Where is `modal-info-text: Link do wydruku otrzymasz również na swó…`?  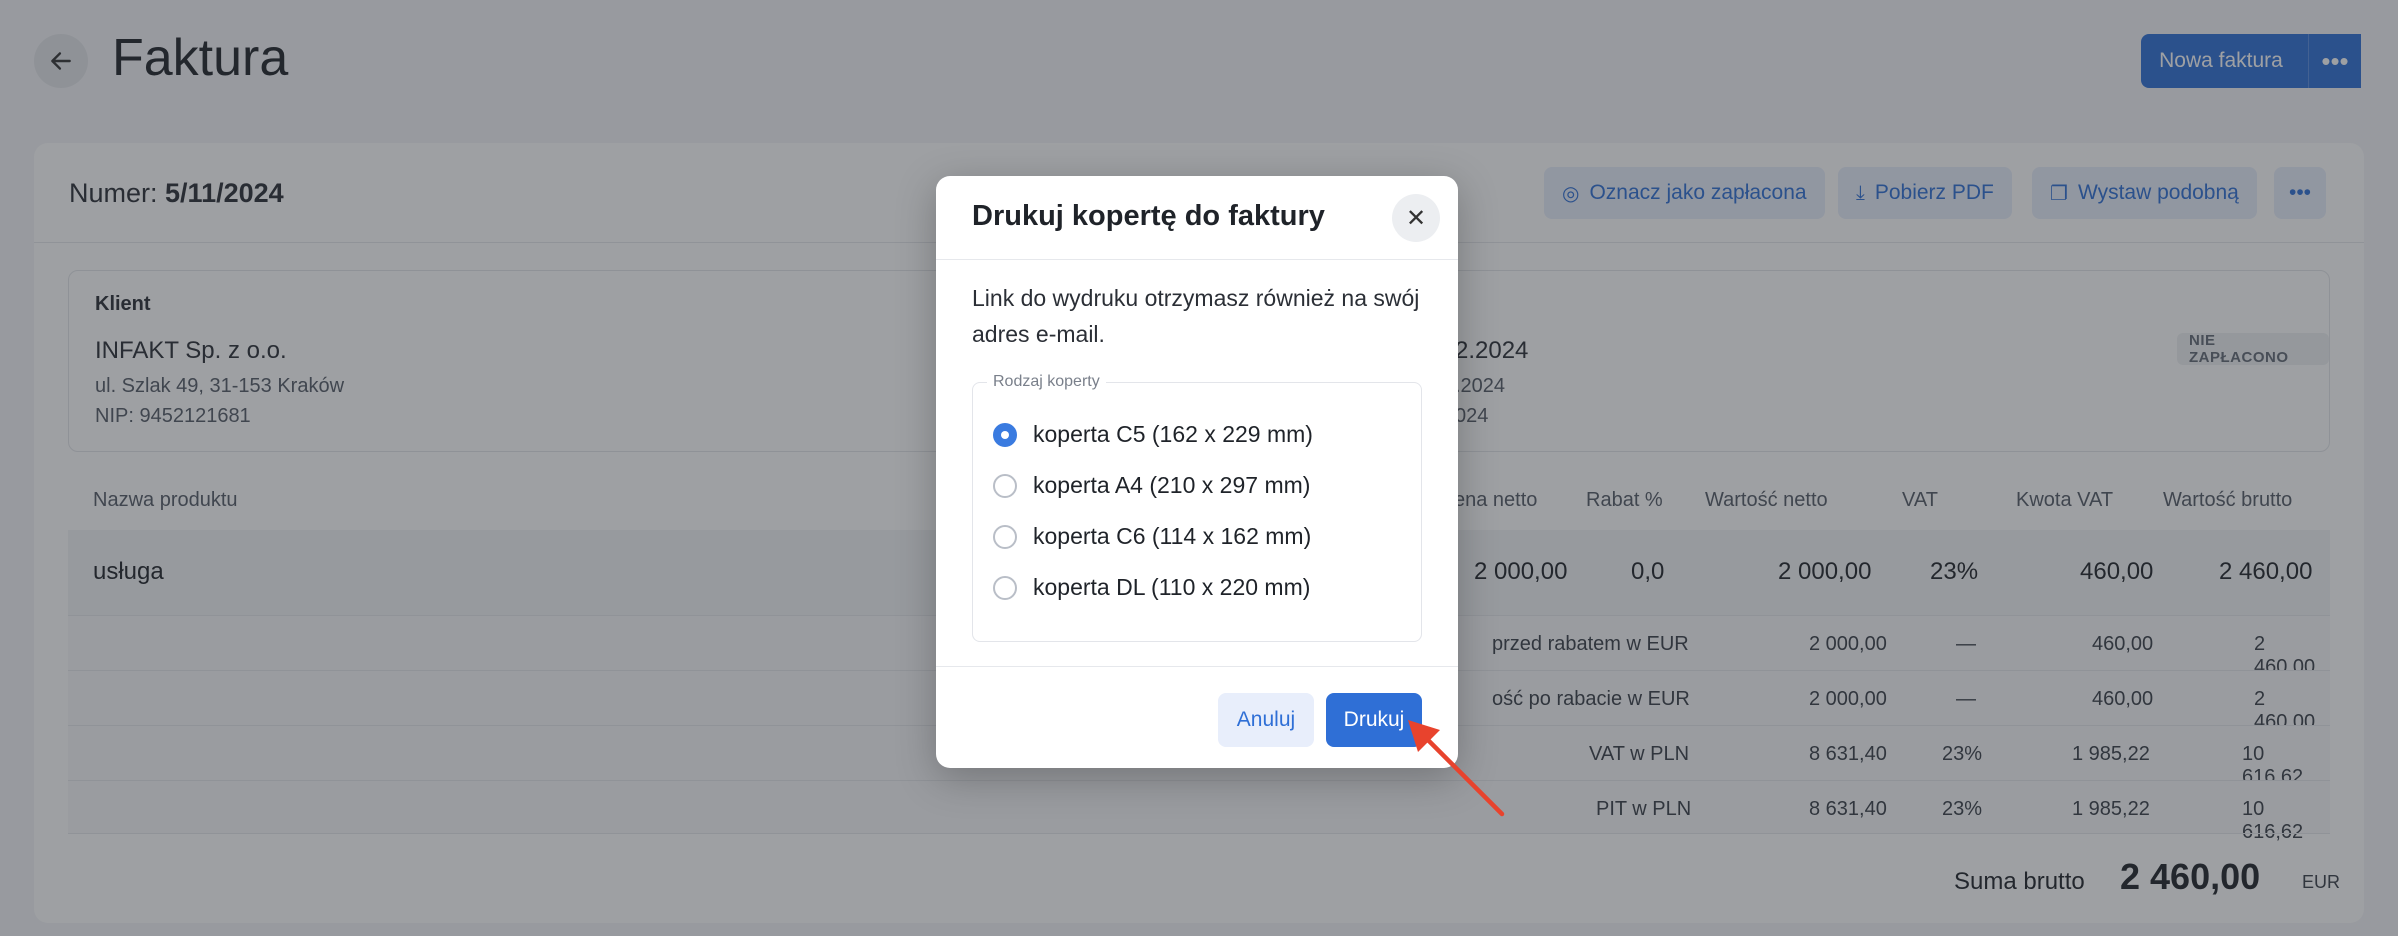 modal-info-text: Link do wydruku otrzymasz również na swó… is located at coordinates (1196, 316).